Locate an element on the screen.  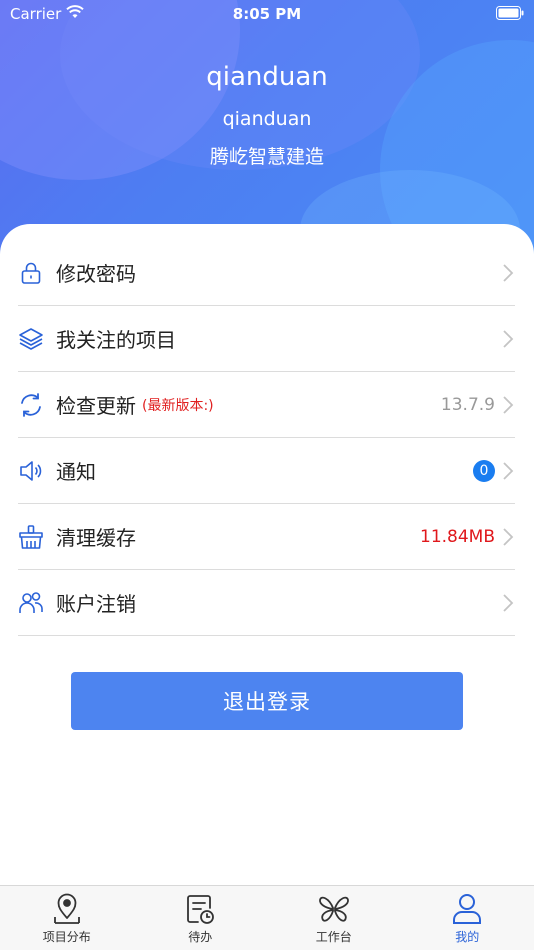
status-bar: Carrier 8:05 PM is located at coordinates (267, 14).